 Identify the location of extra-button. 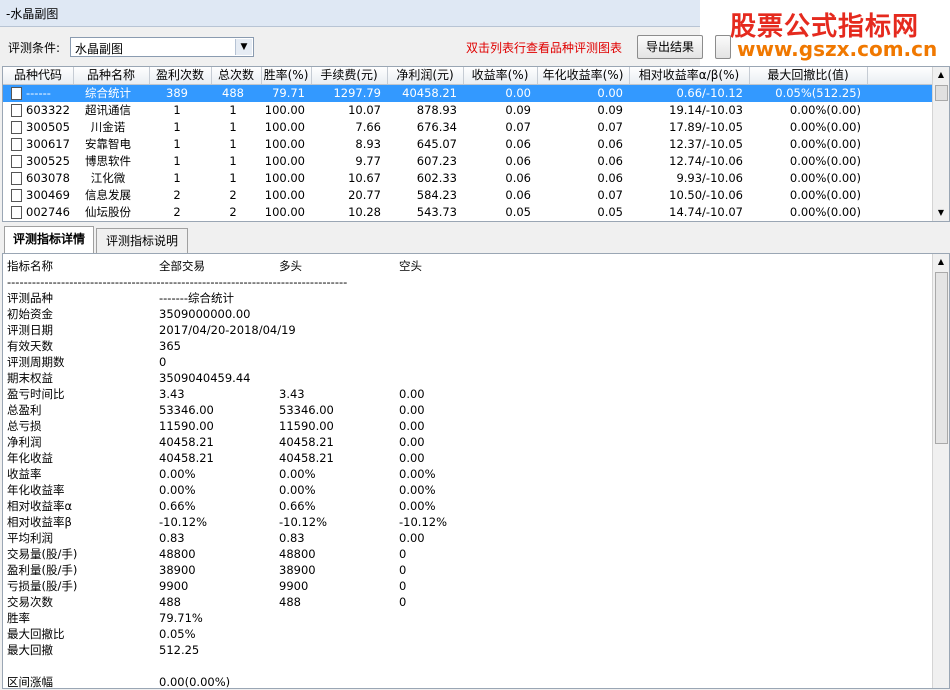
(723, 47).